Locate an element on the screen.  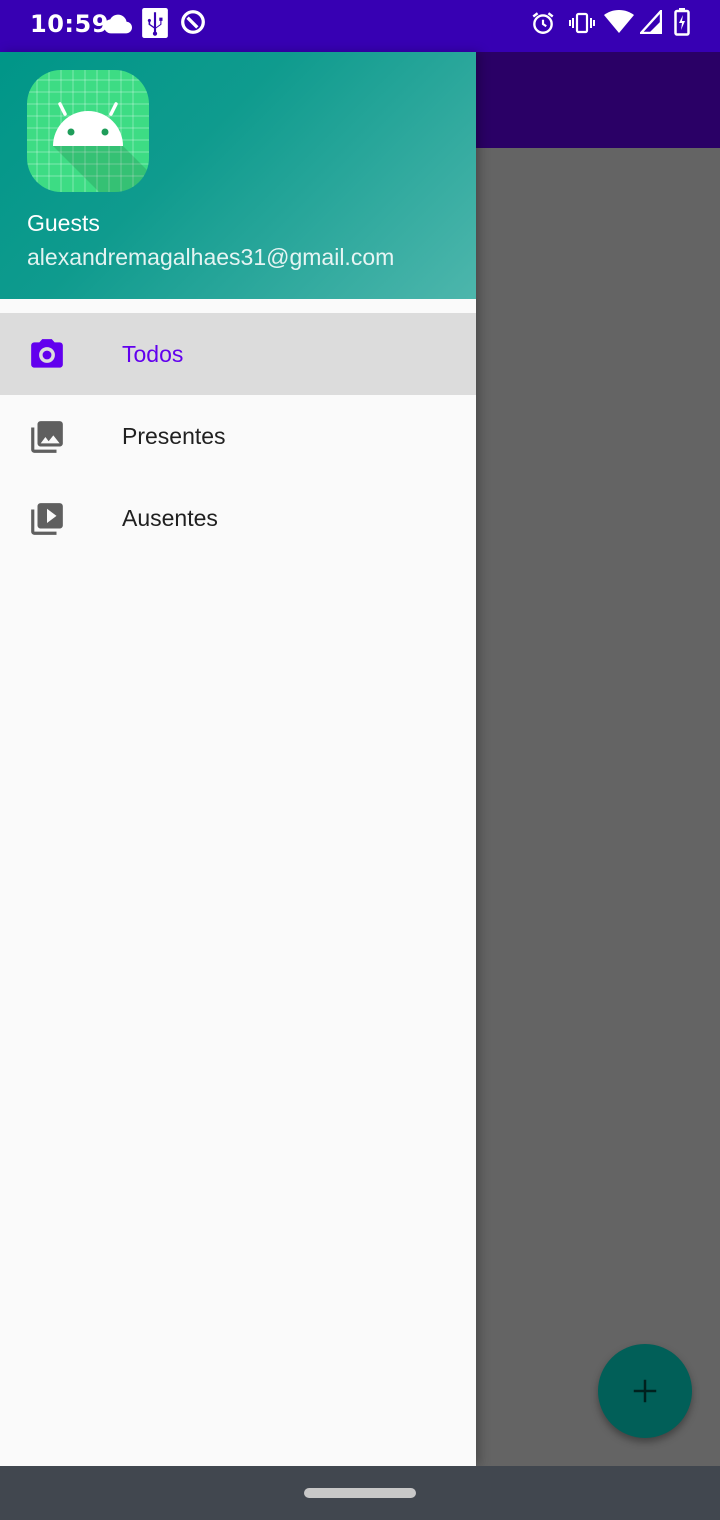
gallery-icon is located at coordinates (47, 437).